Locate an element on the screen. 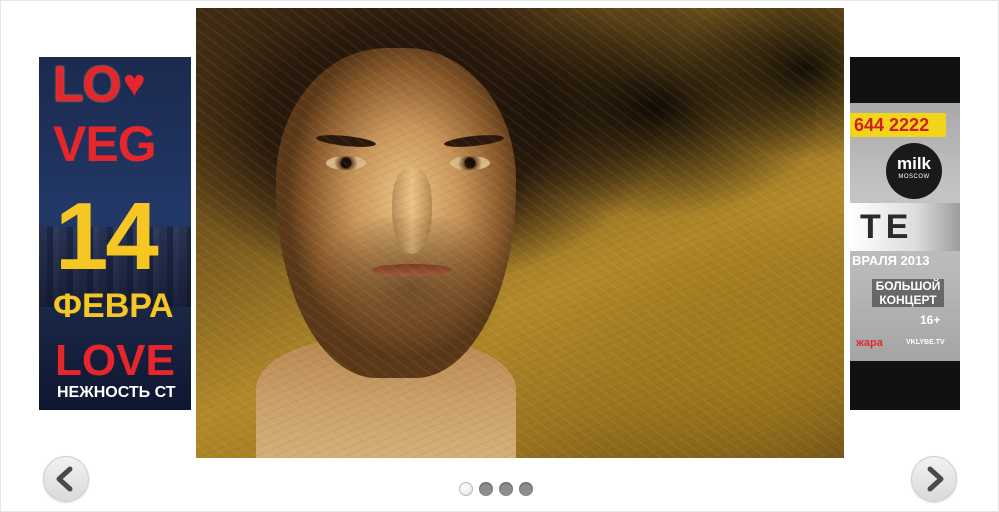  poster-date: ВРАЛЯ 2013 is located at coordinates (891, 260).